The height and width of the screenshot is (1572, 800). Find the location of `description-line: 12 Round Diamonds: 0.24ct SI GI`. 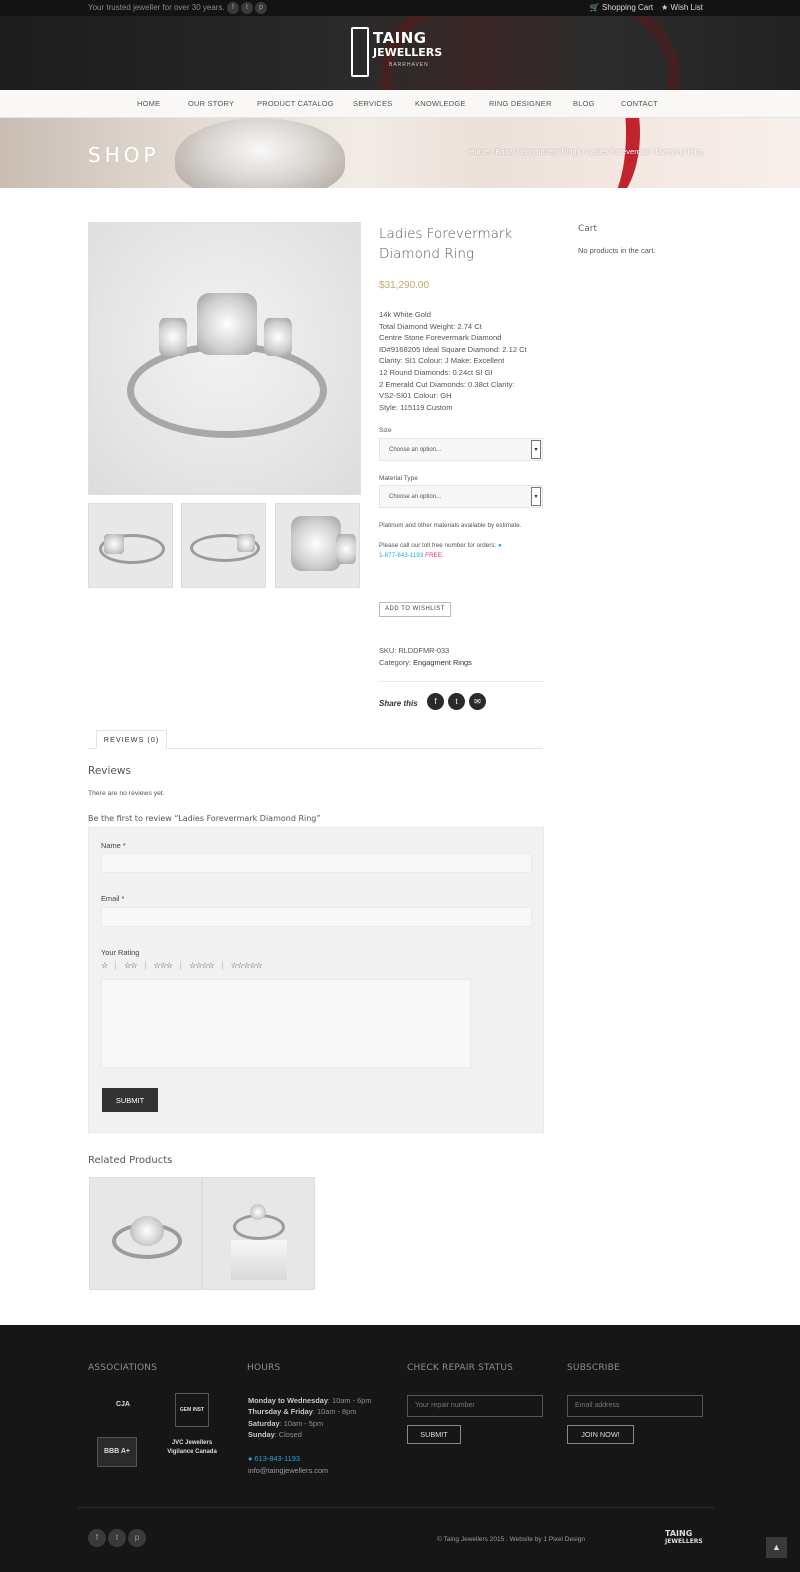

description-line: 12 Round Diamonds: 0.24ct SI GI is located at coordinates (436, 372).